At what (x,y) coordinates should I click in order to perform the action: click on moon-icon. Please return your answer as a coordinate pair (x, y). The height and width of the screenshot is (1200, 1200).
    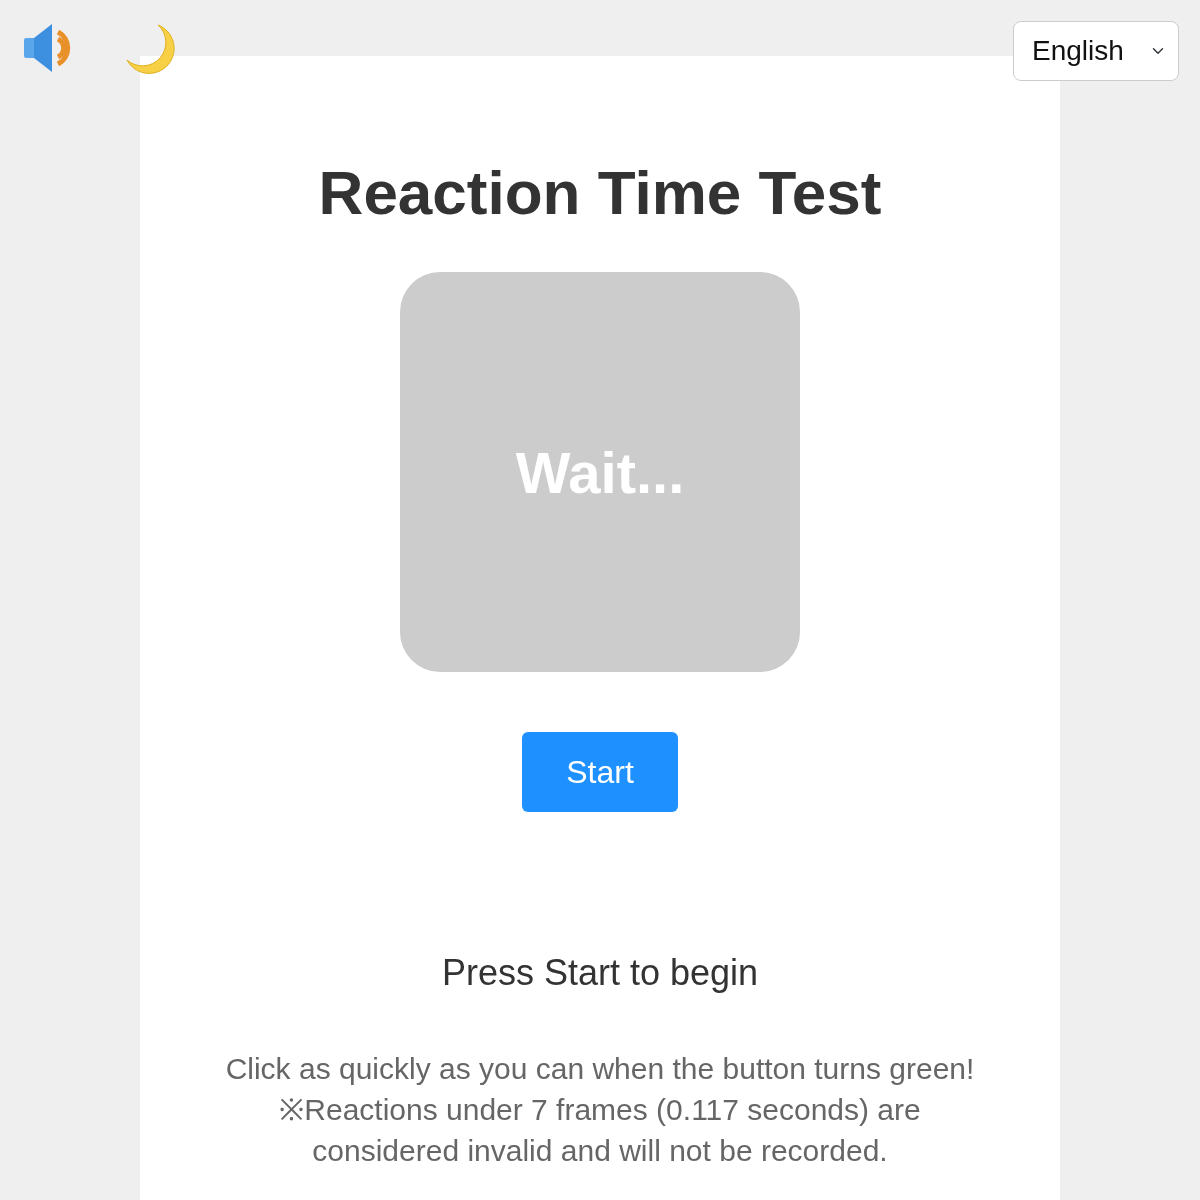
    Looking at the image, I should click on (151, 49).